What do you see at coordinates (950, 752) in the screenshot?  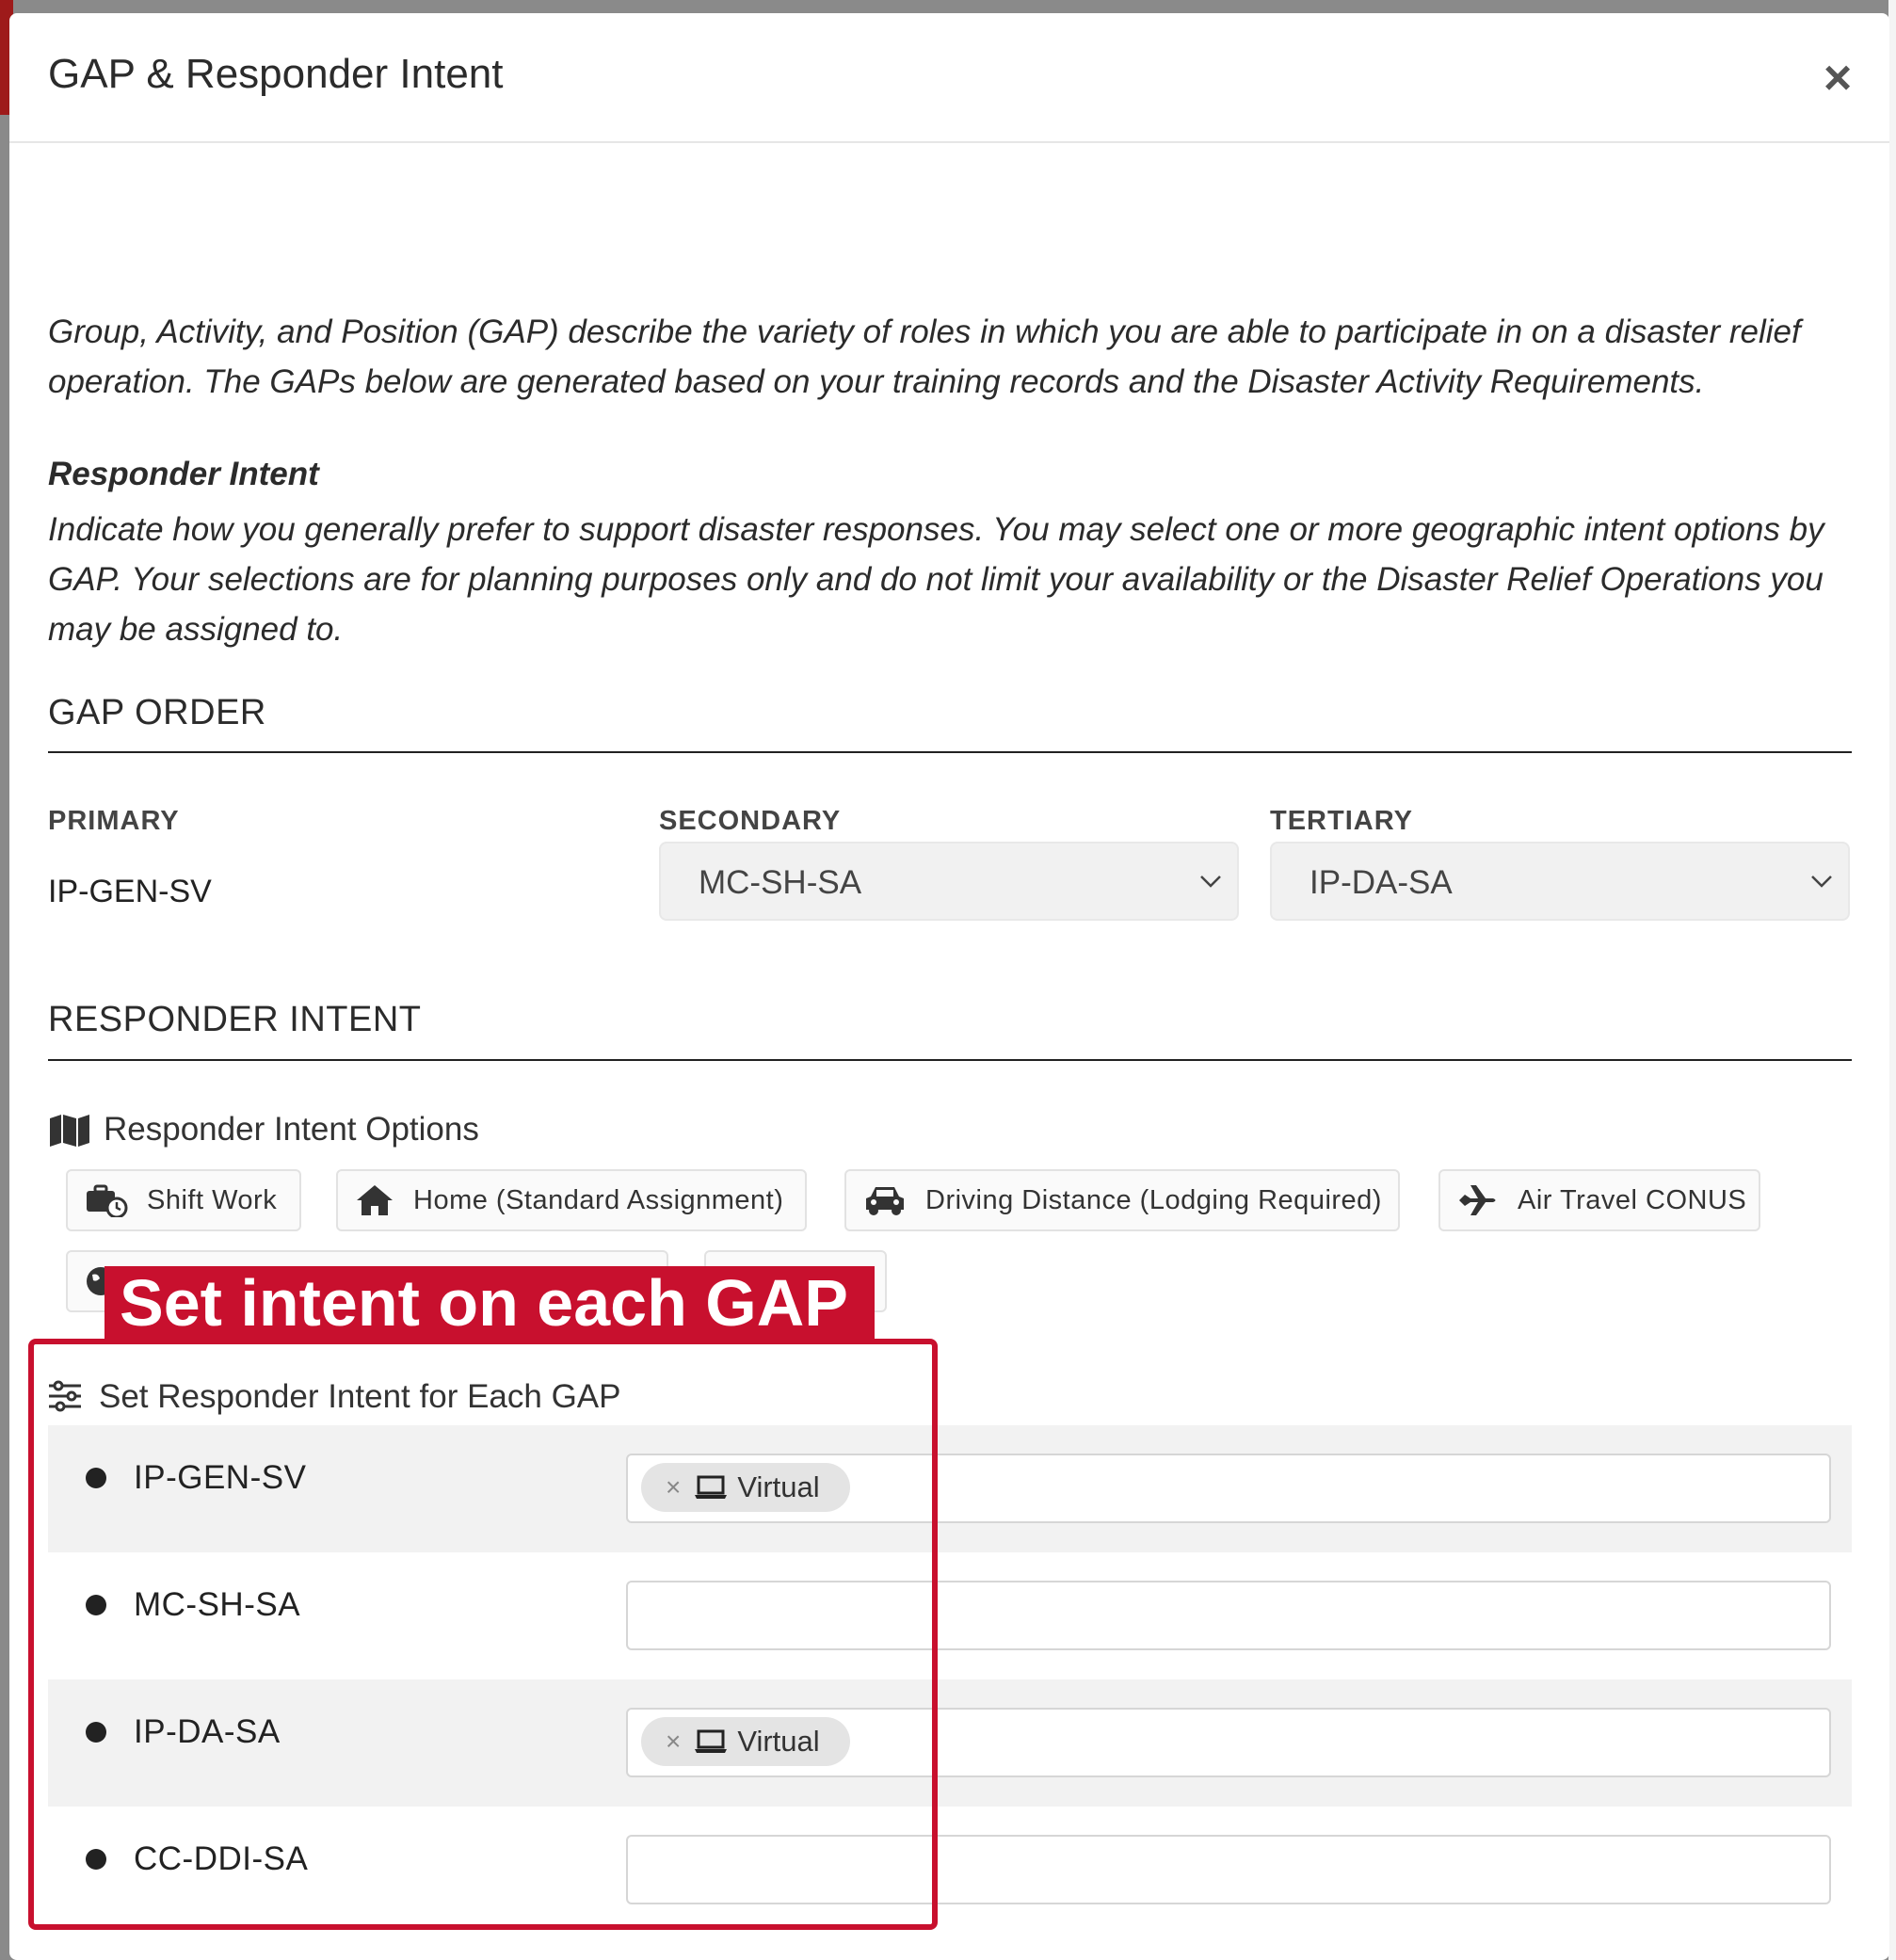 I see `gap-order-divider` at bounding box center [950, 752].